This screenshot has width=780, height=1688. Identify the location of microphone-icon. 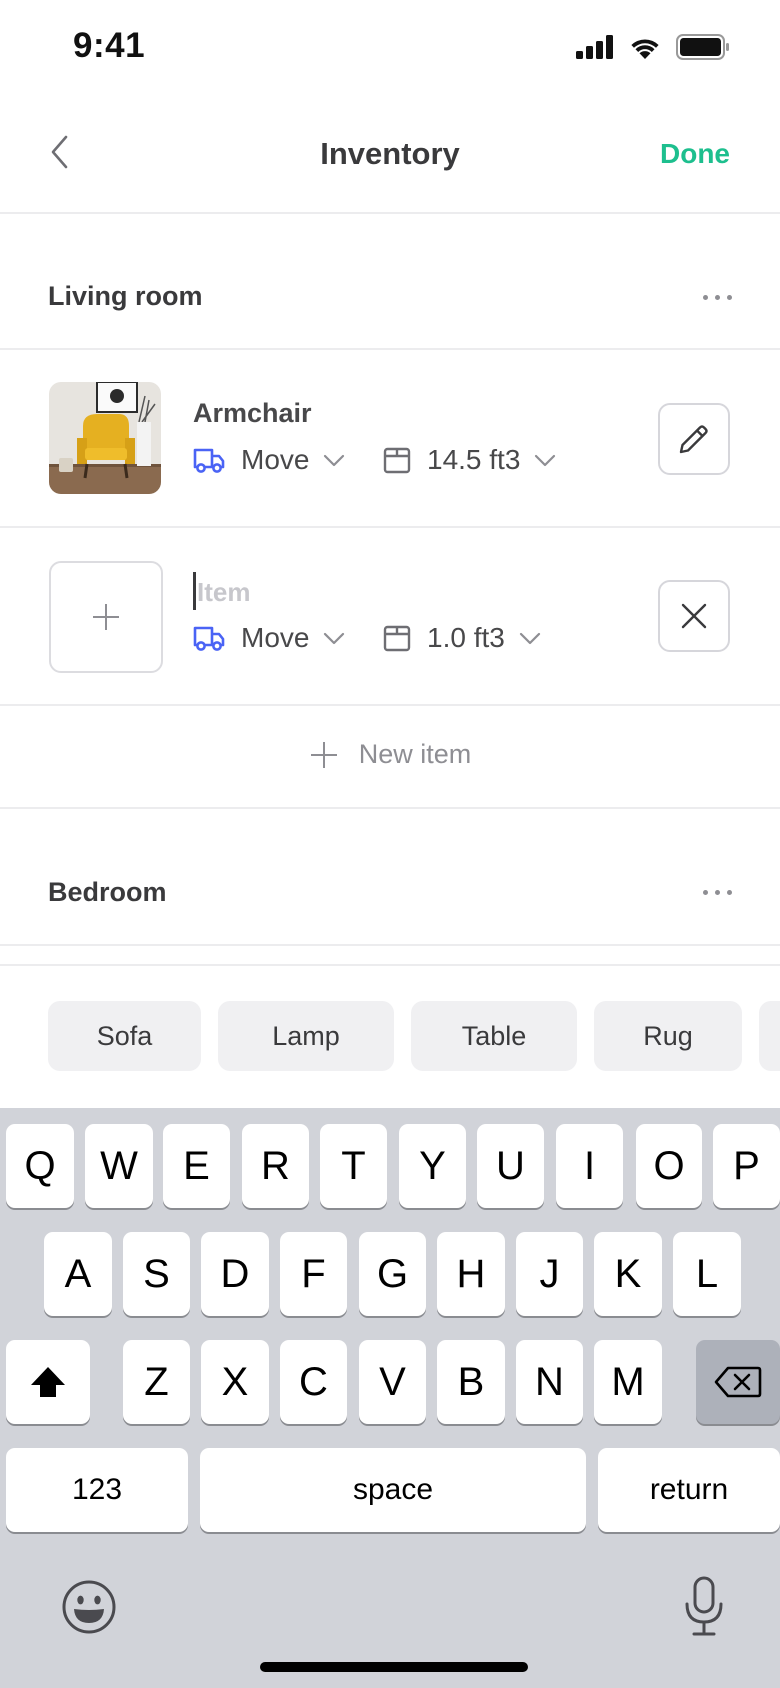
(704, 1606).